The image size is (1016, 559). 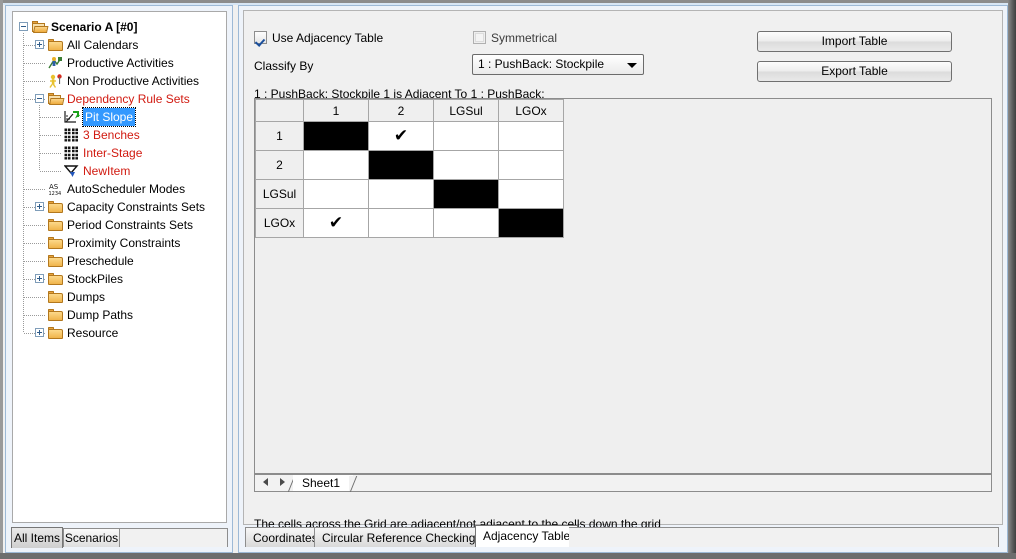 I want to click on autoscheduler-icon: AS 1234, so click(x=56, y=189).